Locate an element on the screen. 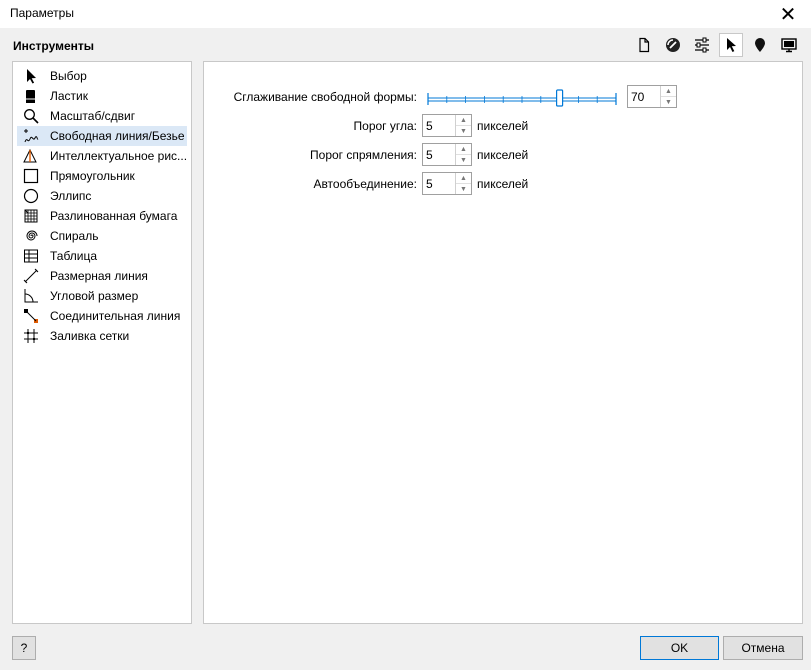 Image resolution: width=811 pixels, height=670 pixels. dimension-line-icon is located at coordinates (31, 276).